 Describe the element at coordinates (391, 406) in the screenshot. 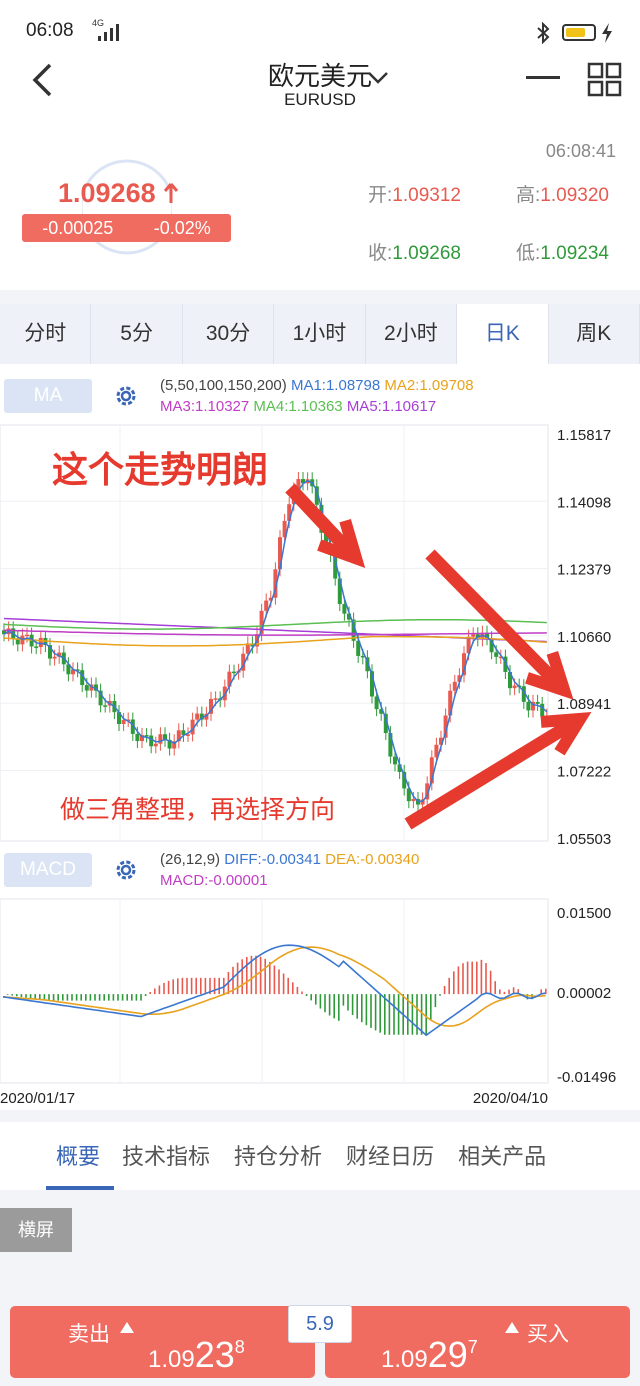

I see `ma5-value: MA5:1.10617` at that location.